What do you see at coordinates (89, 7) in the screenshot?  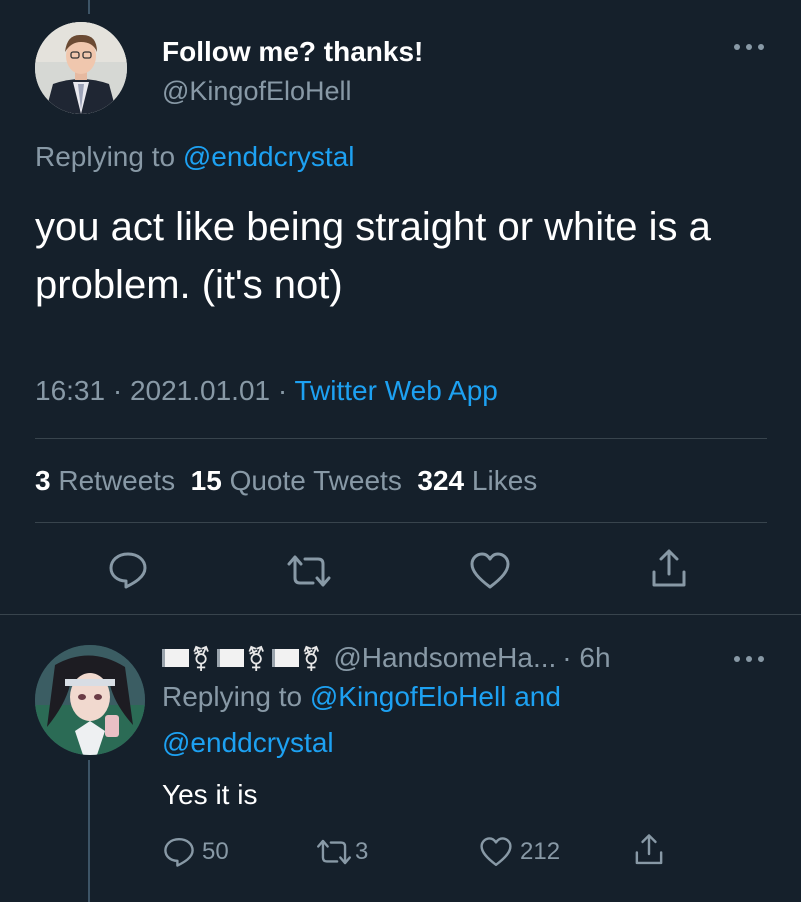 I see `thread-line-top` at bounding box center [89, 7].